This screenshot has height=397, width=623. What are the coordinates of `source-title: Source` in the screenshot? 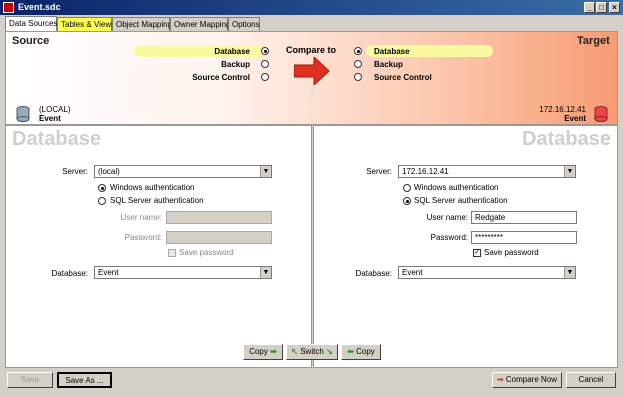 It's located at (31, 41).